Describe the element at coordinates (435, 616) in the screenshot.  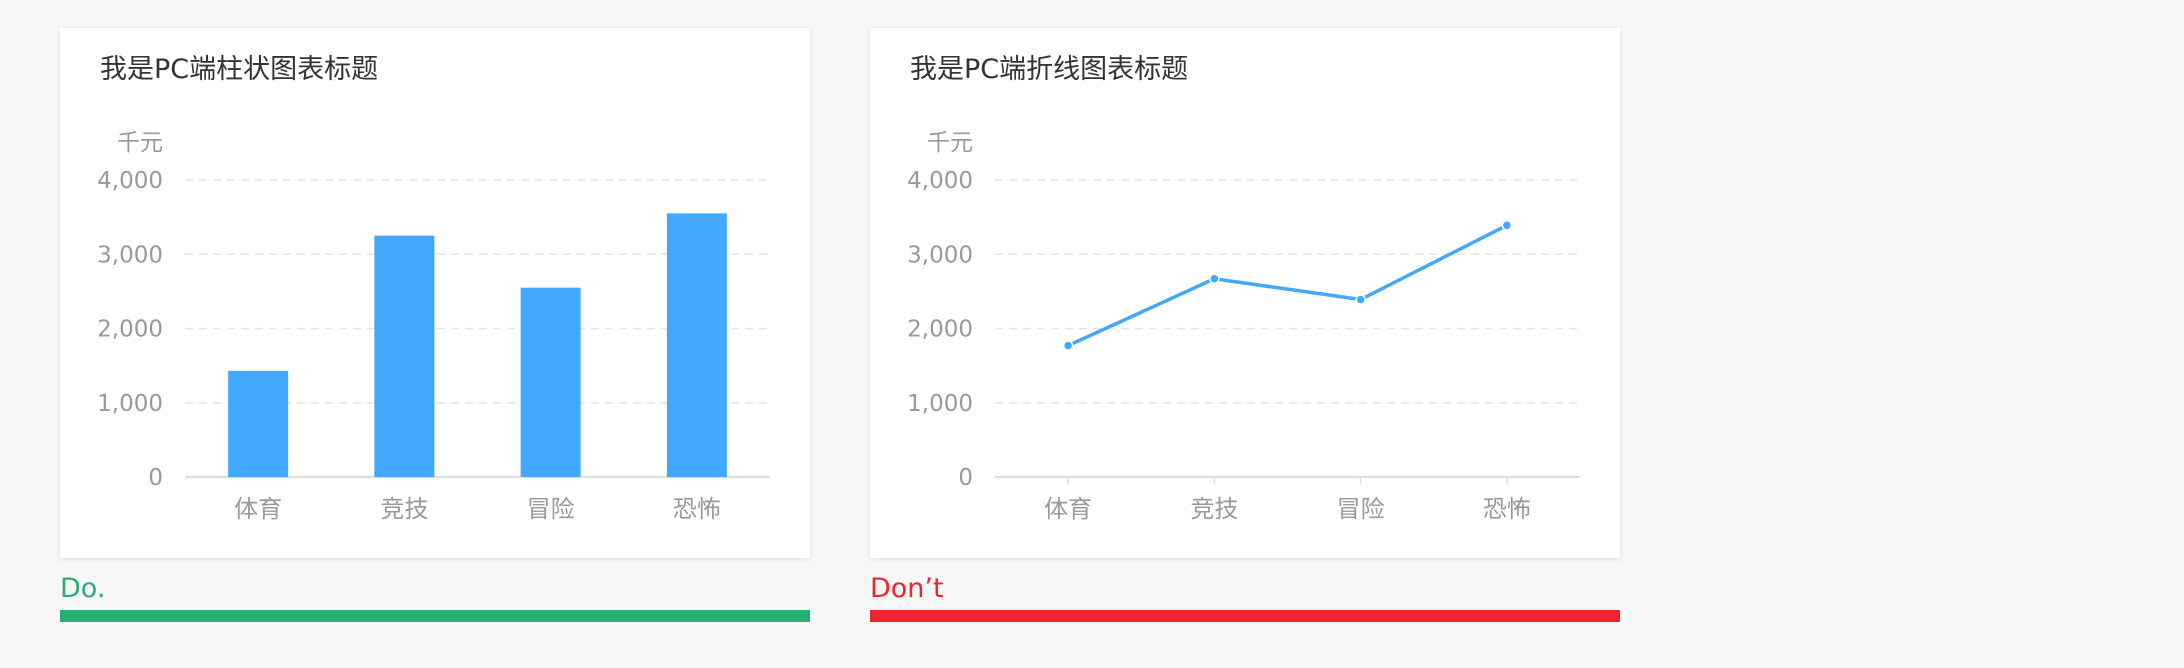
I see `do-bar` at that location.